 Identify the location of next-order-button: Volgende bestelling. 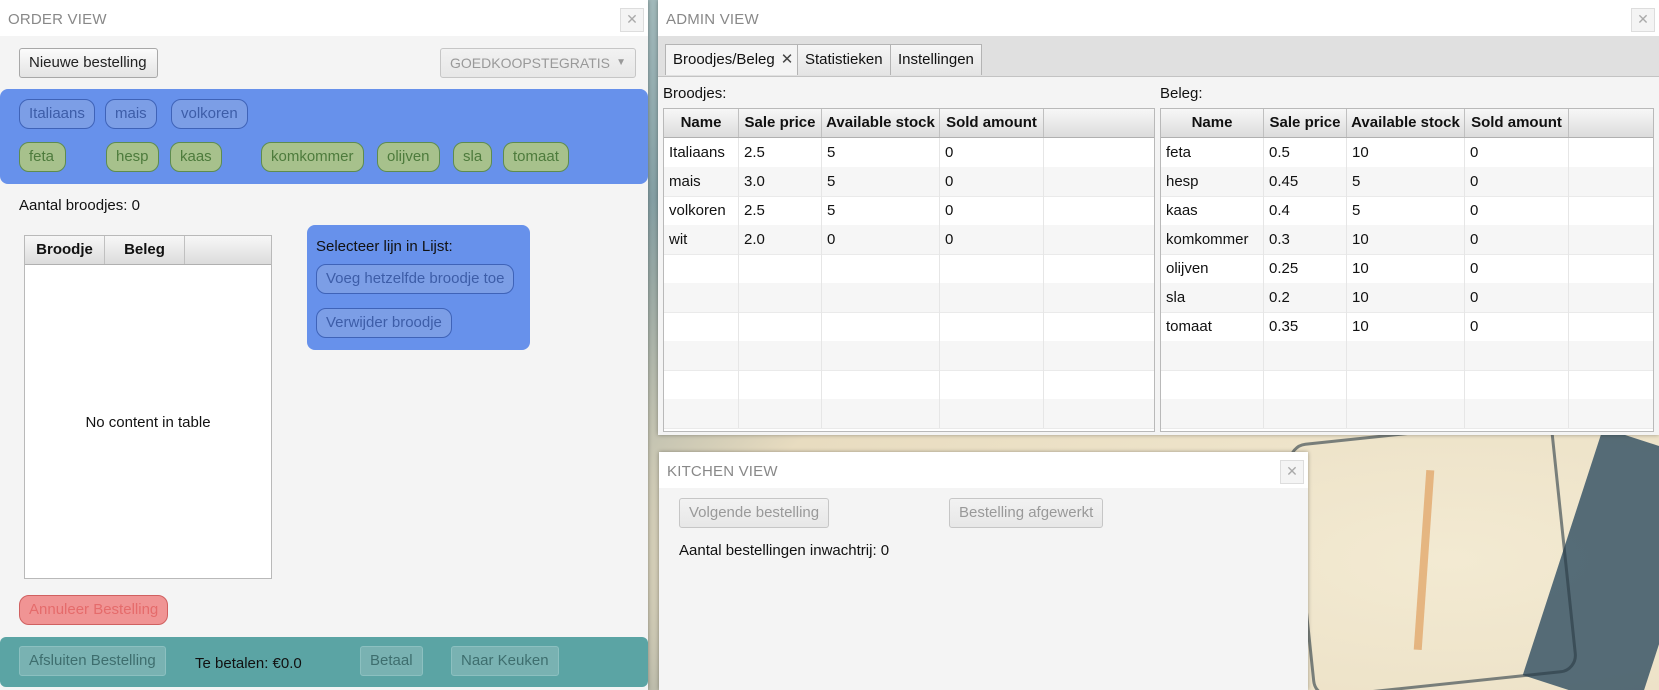
(754, 513).